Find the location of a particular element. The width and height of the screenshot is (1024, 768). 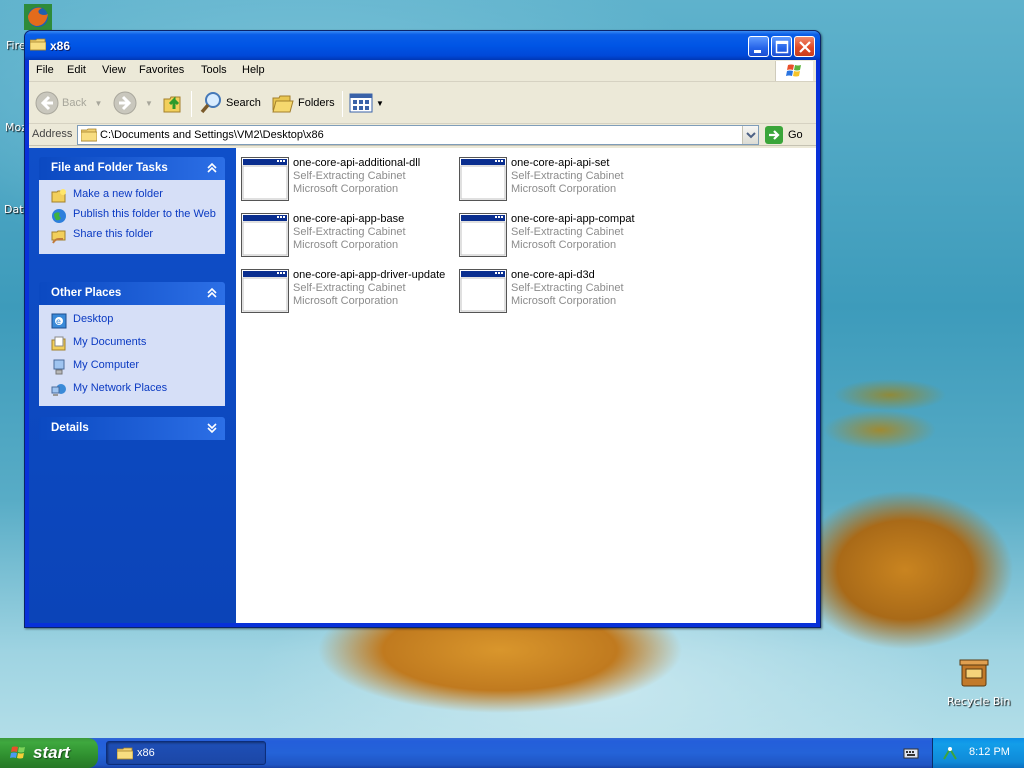

back-dropdown-icon: ▼ is located at coordinates (98, 103).